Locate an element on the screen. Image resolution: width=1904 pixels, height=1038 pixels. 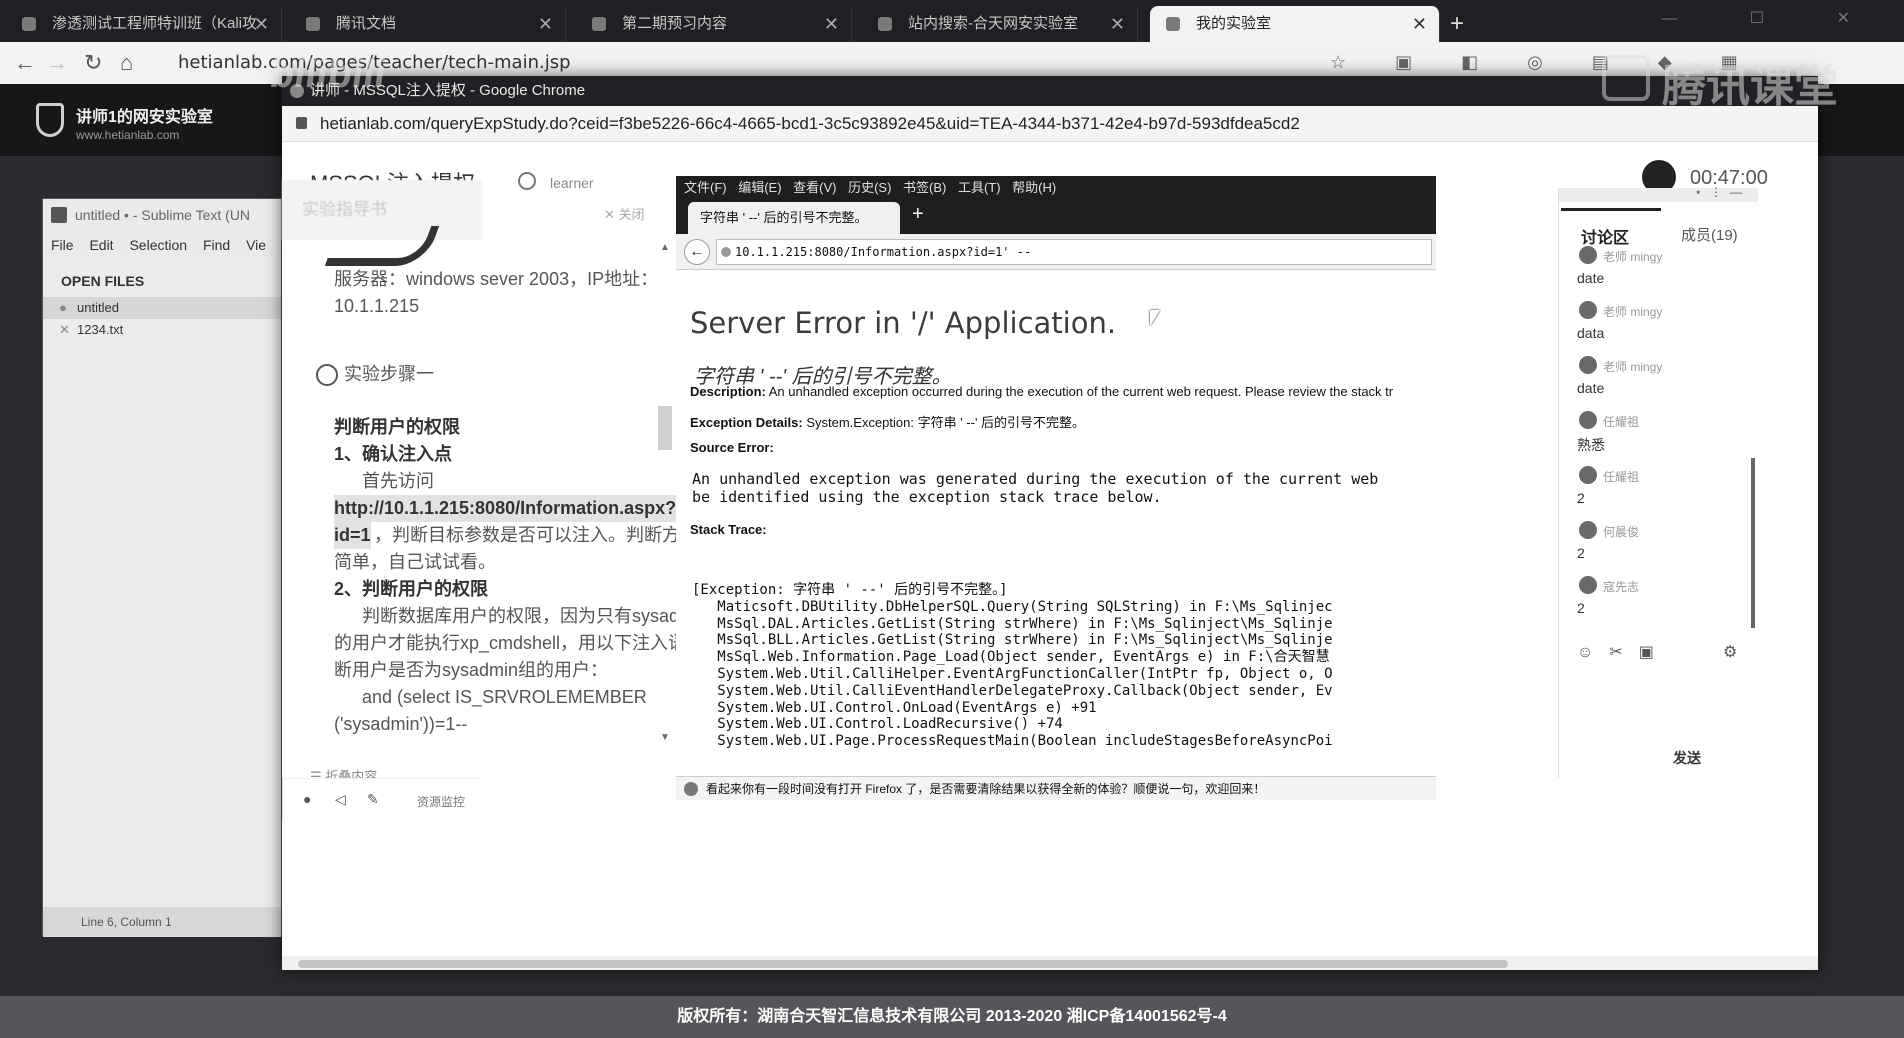
sublime-title-bar: untitled • - Sublime Text (UN is located at coordinates (162, 215).